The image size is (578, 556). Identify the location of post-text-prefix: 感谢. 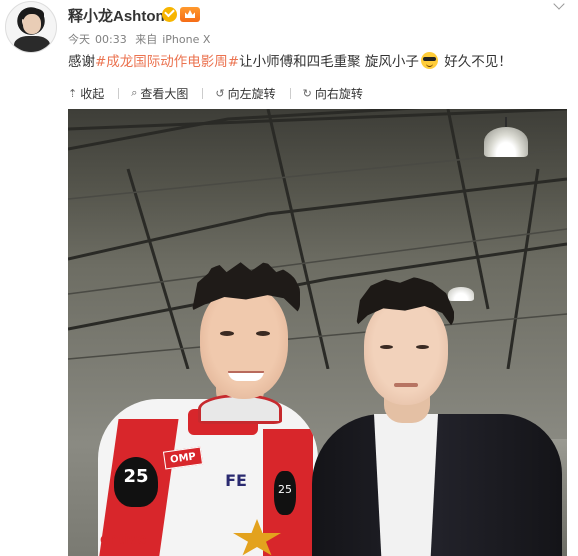
(81, 62).